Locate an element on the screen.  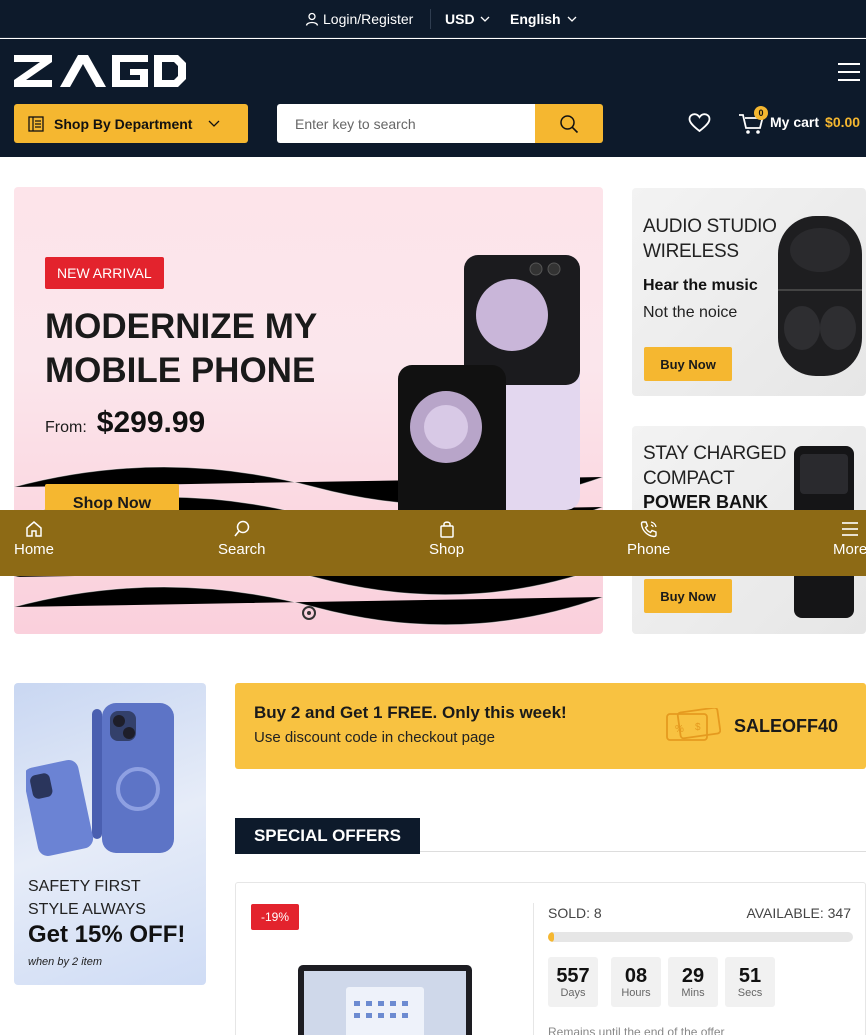
user-icon is located at coordinates (312, 19).